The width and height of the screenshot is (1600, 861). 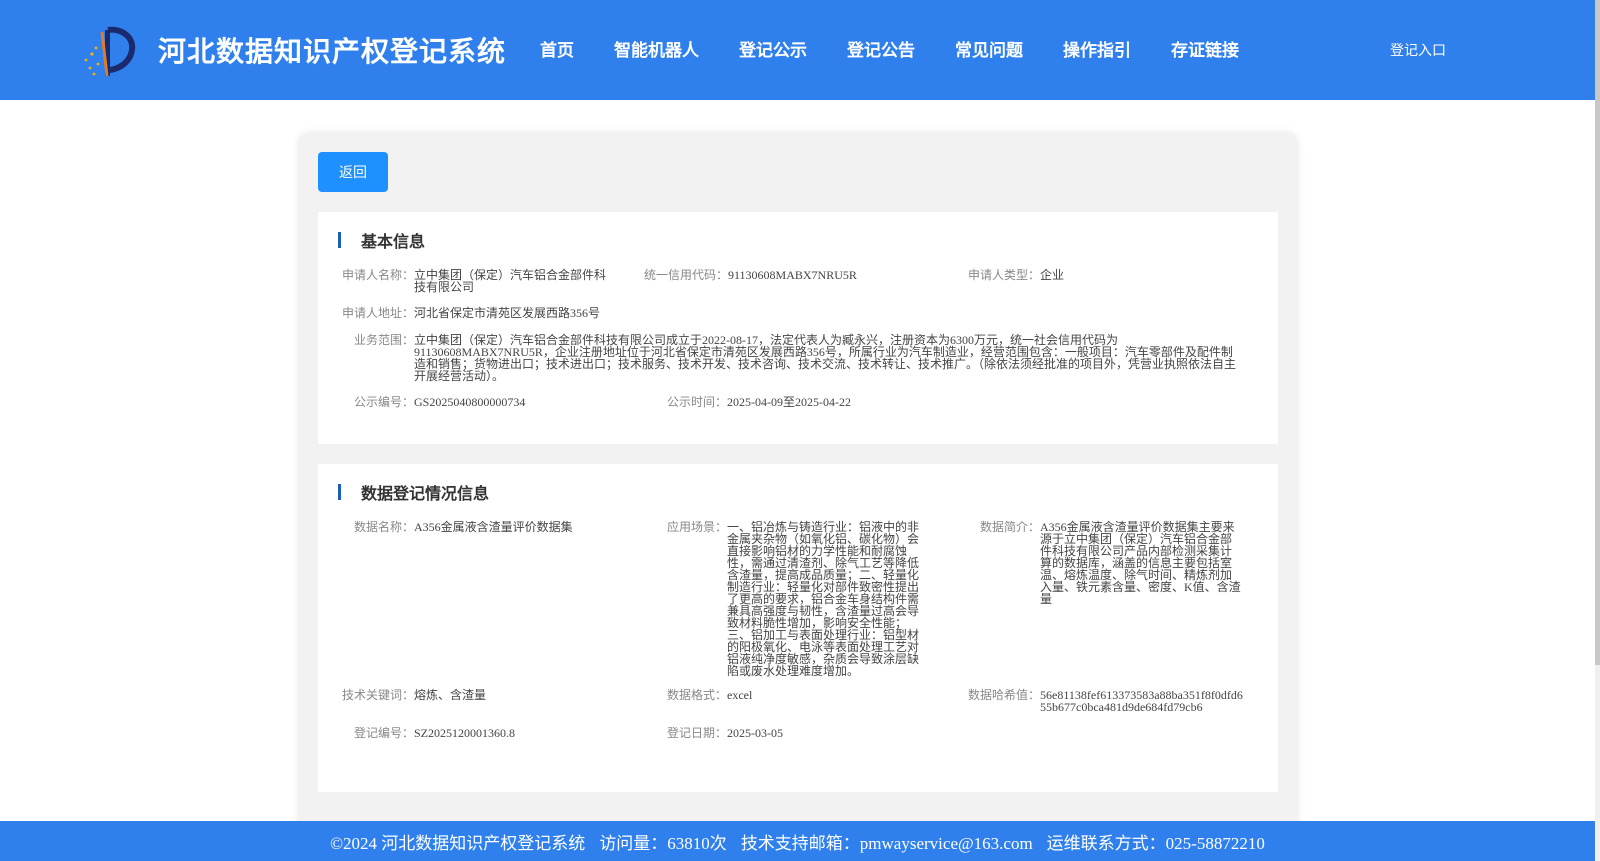 What do you see at coordinates (353, 172) in the screenshot?
I see `back-button: 返回` at bounding box center [353, 172].